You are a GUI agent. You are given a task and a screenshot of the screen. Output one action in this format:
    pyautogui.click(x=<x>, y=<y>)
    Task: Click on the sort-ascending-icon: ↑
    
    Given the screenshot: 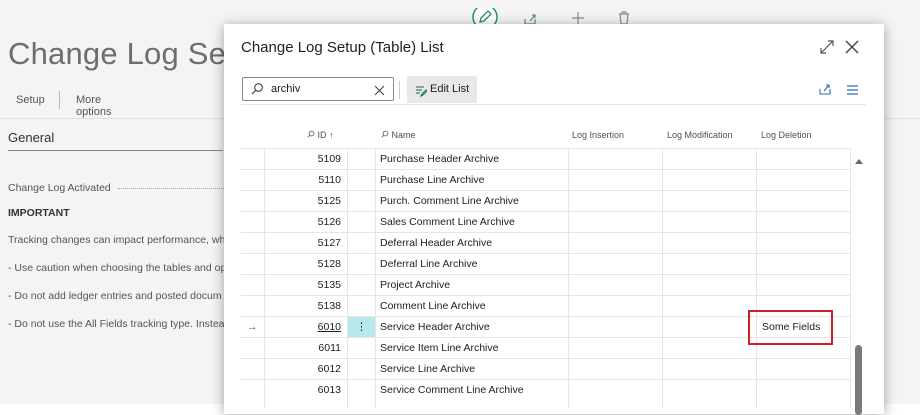 What is the action you would take?
    pyautogui.click(x=331, y=135)
    